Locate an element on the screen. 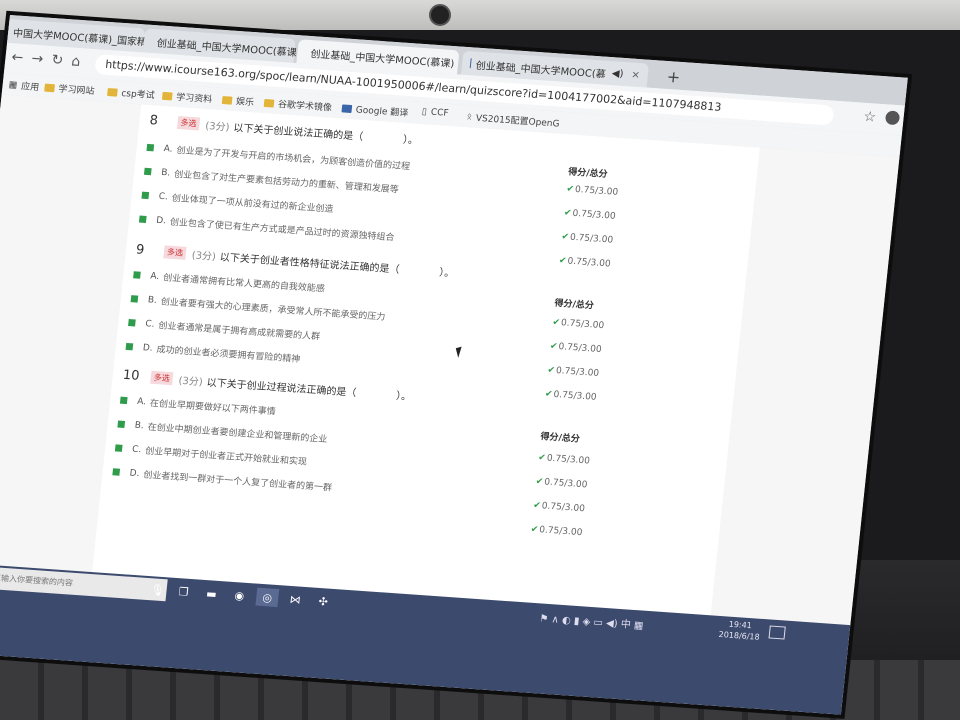 Image resolution: width=960 pixels, height=720 pixels. reload-icon: ↻ is located at coordinates (57, 60).